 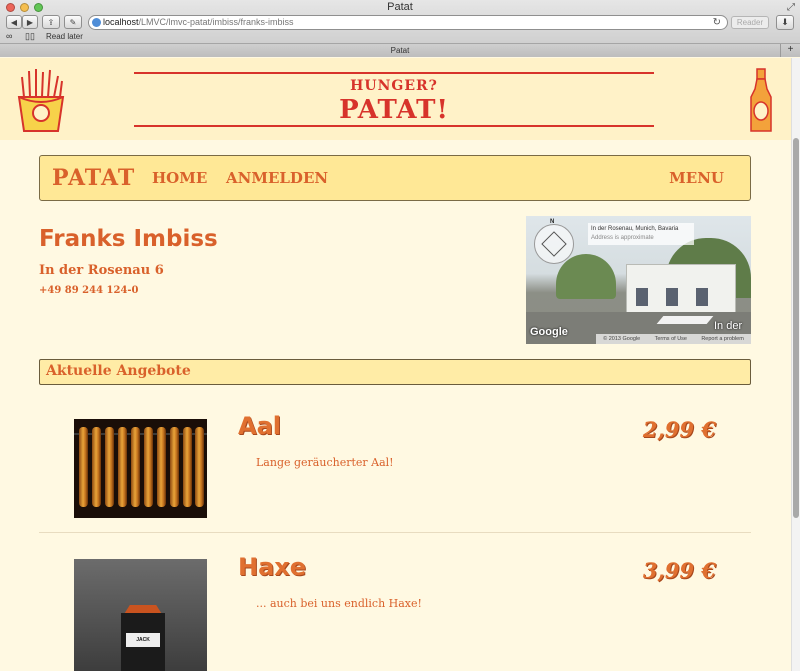 I want to click on forward-button: ▶, so click(x=30, y=22).